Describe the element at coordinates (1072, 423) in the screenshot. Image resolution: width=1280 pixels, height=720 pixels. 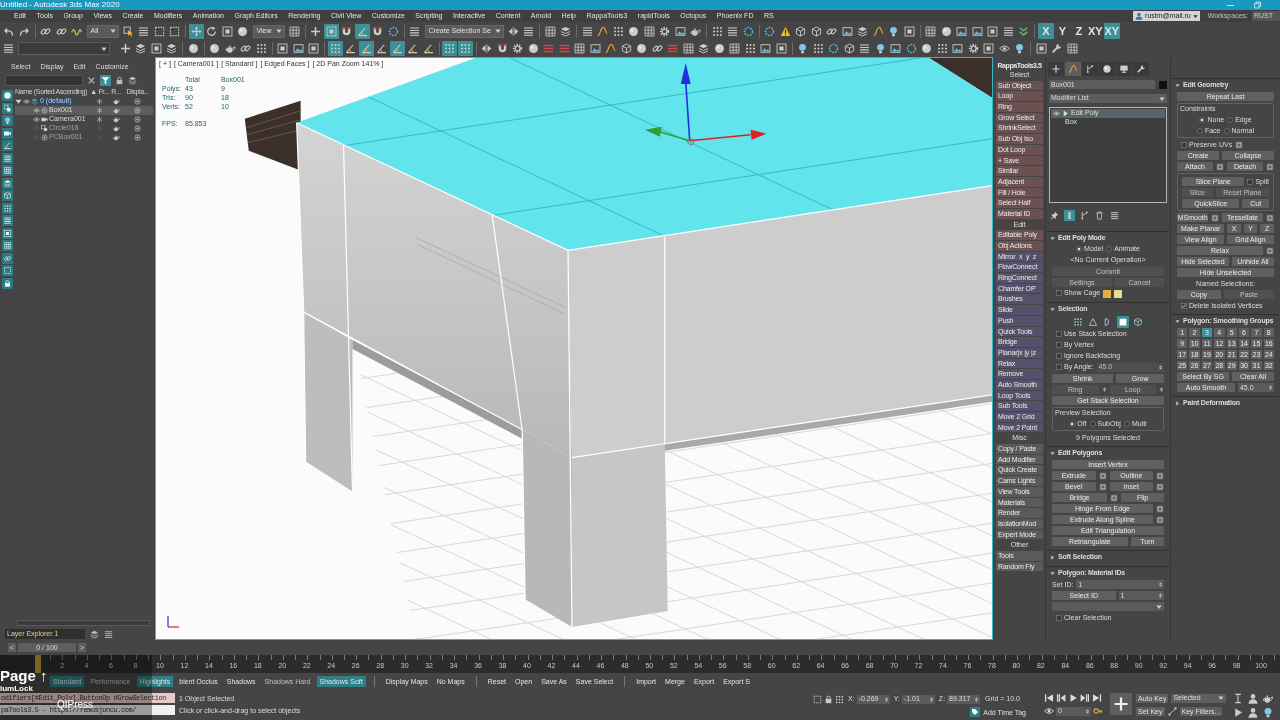
I see `selected-radio-icon` at that location.